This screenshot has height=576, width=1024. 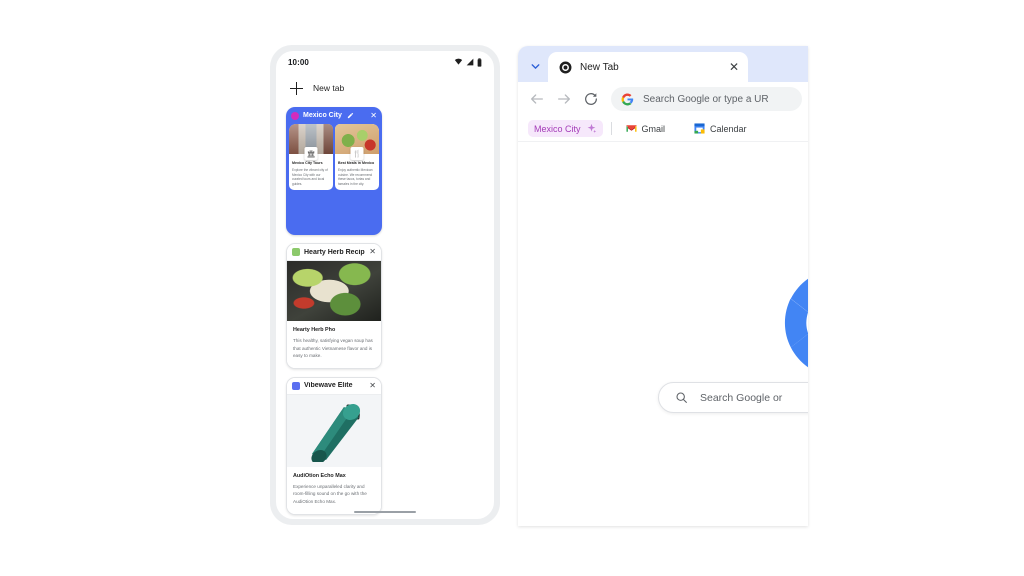 I want to click on bookmark-label: Mexico City, so click(x=557, y=128).